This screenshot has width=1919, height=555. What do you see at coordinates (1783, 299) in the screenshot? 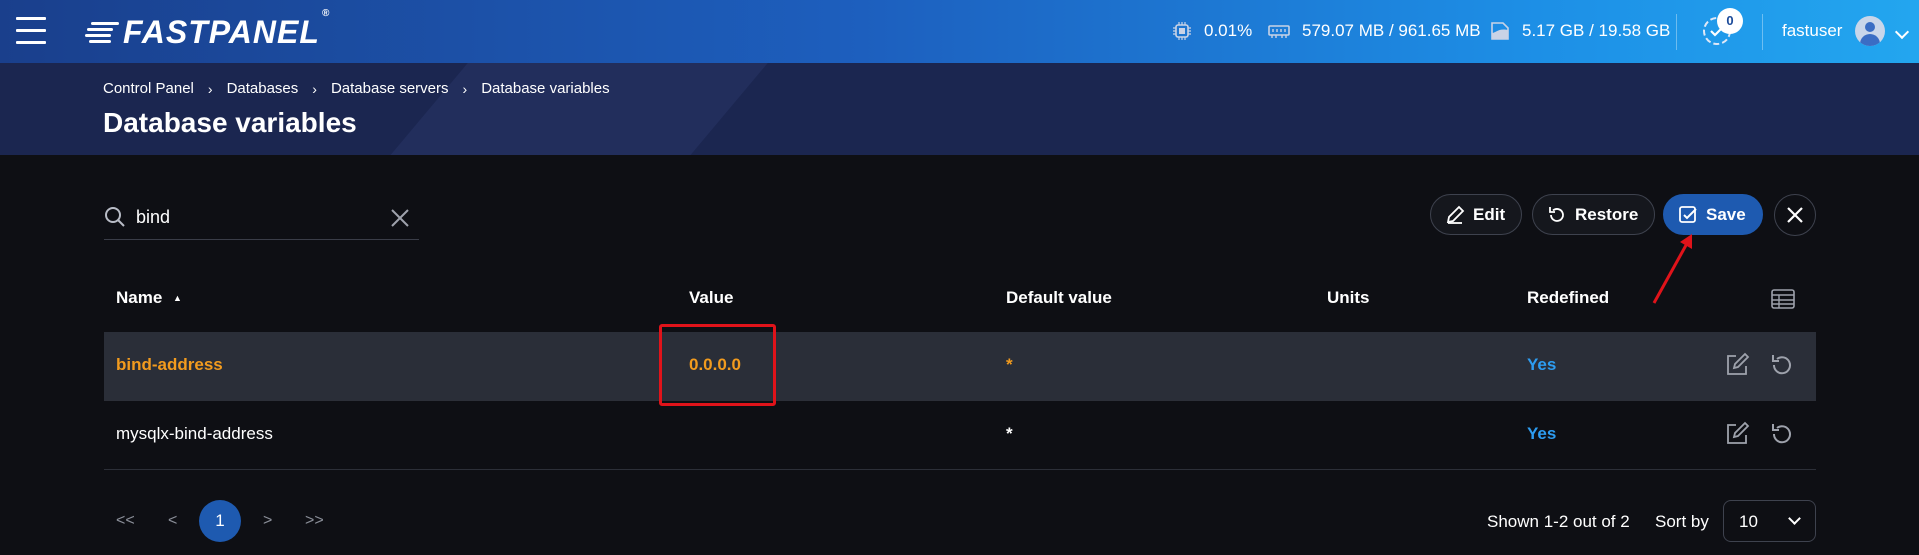
I see `table-settings-icon` at bounding box center [1783, 299].